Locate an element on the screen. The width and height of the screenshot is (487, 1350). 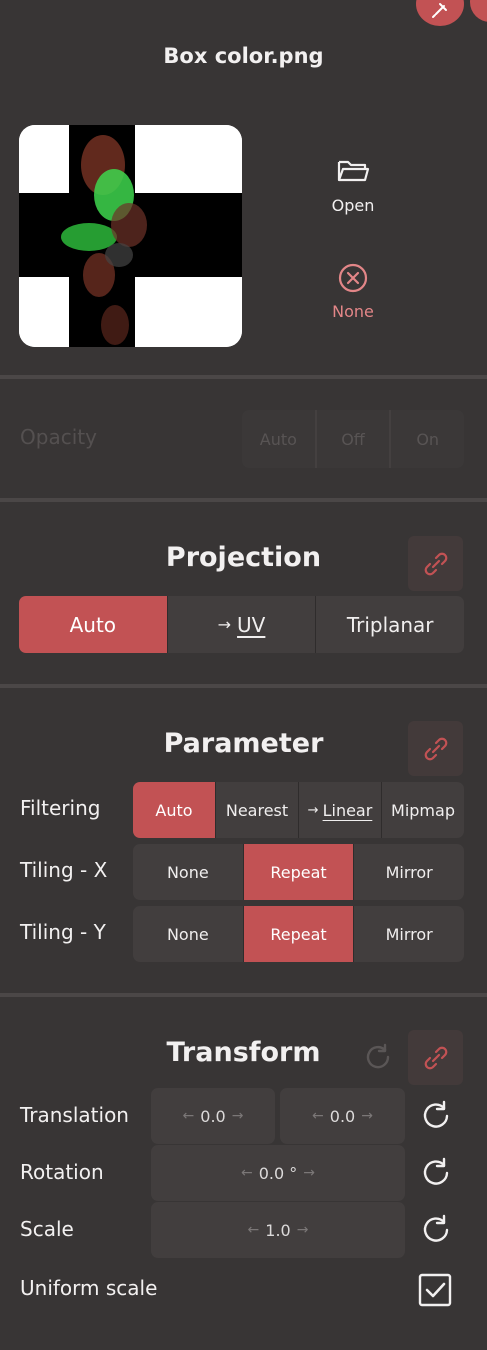
rotation-label: Rotation is located at coordinates (62, 1172).